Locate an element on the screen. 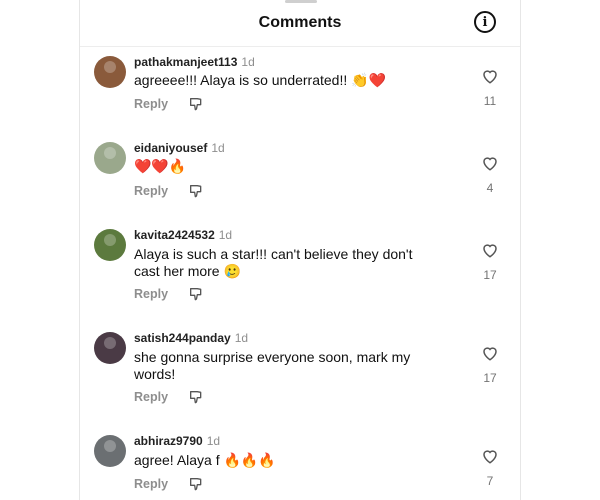  comment-item: abhiraz9790 1d agree! Alaya f 🔥🔥🔥 Reply 7 is located at coordinates (300, 467).